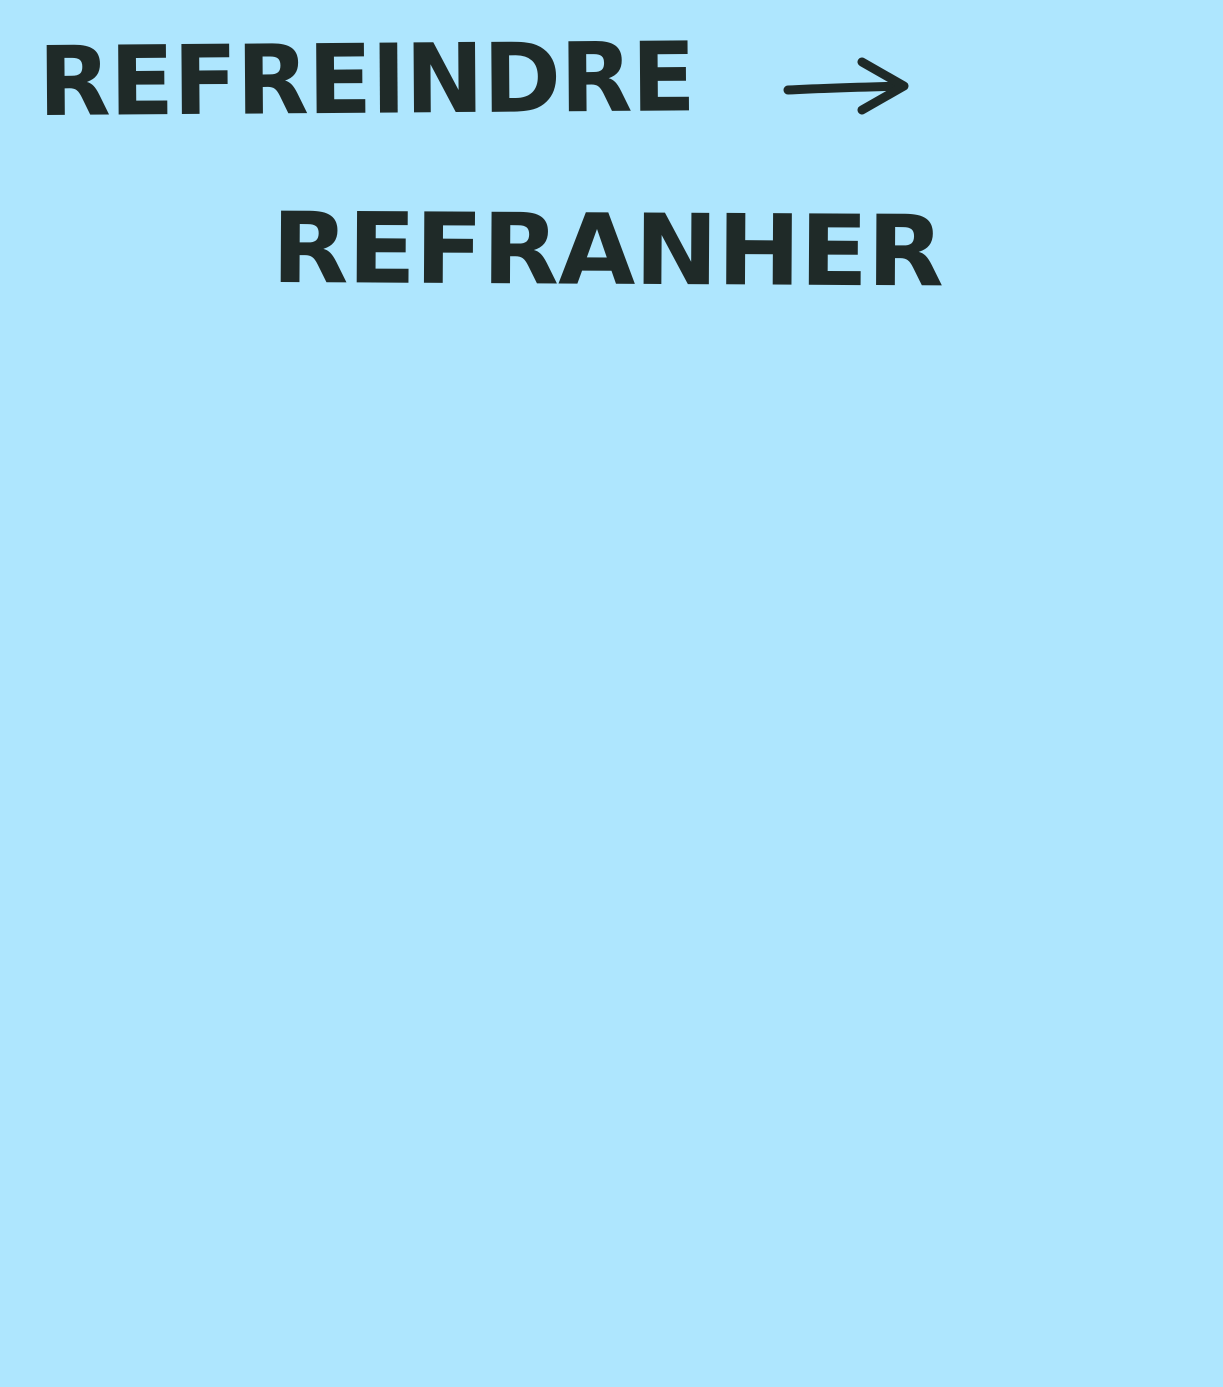 Image resolution: width=1223 pixels, height=1387 pixels. I want to click on source-word: REFREINDRE, so click(366, 79).